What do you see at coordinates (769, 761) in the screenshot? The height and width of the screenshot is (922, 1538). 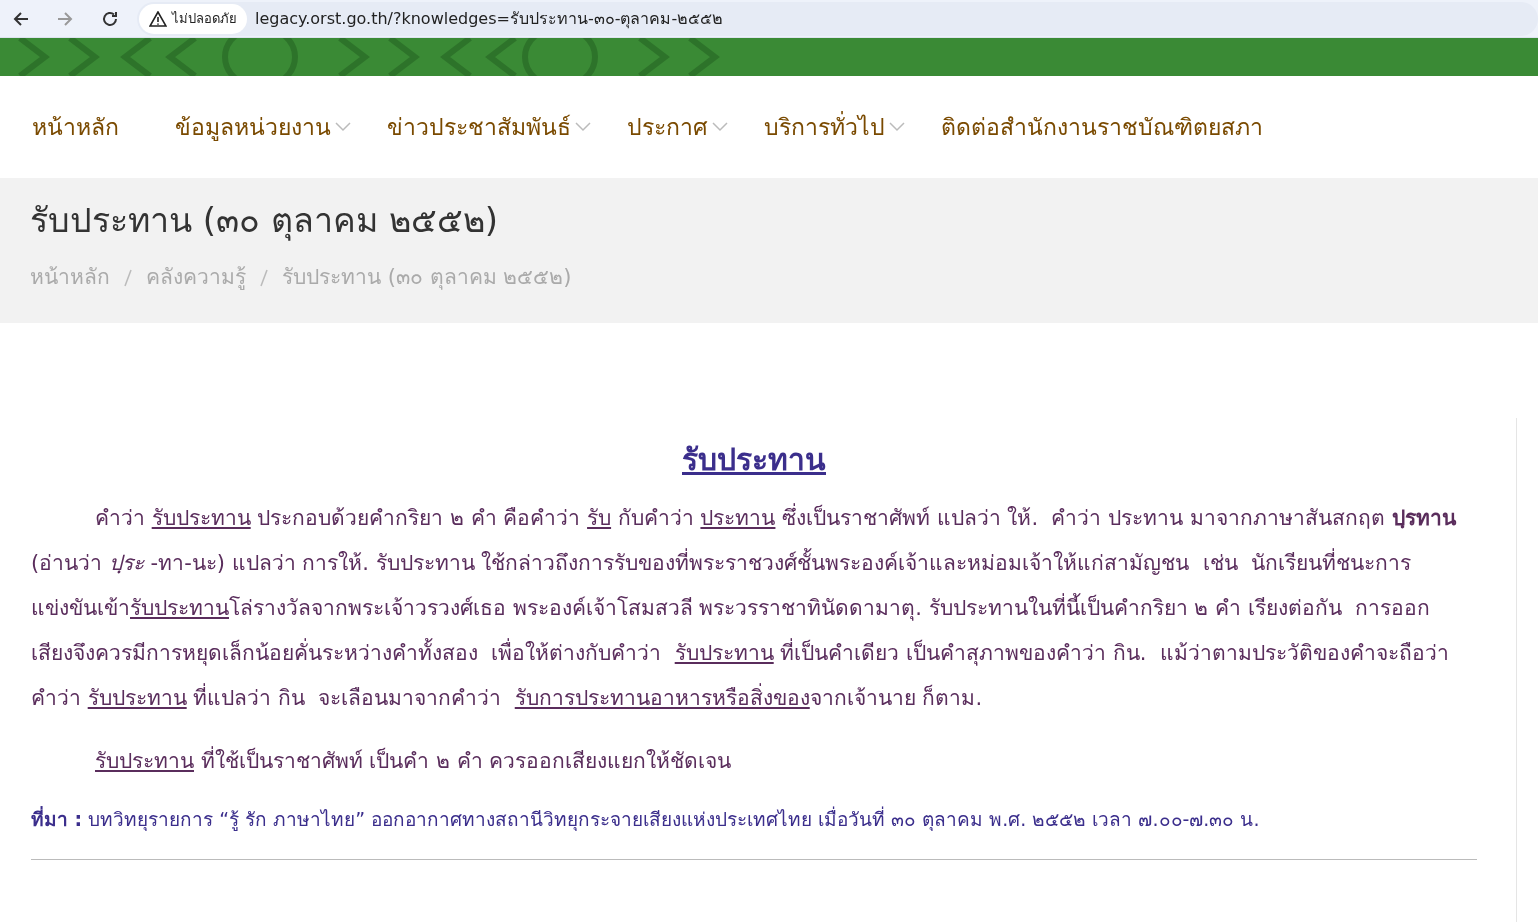 I see `article-paragraph: รับประทาน ที่ใช้เป็นราชาศัพท์ เป็นคำ ๒ คำ ควรออกเสียงแยกให้ชัดเจน` at bounding box center [769, 761].